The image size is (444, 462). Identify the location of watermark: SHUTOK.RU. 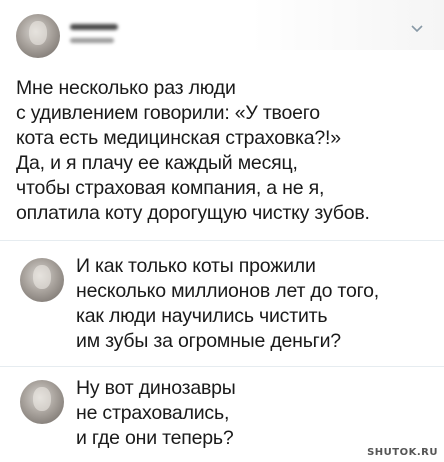
(402, 452).